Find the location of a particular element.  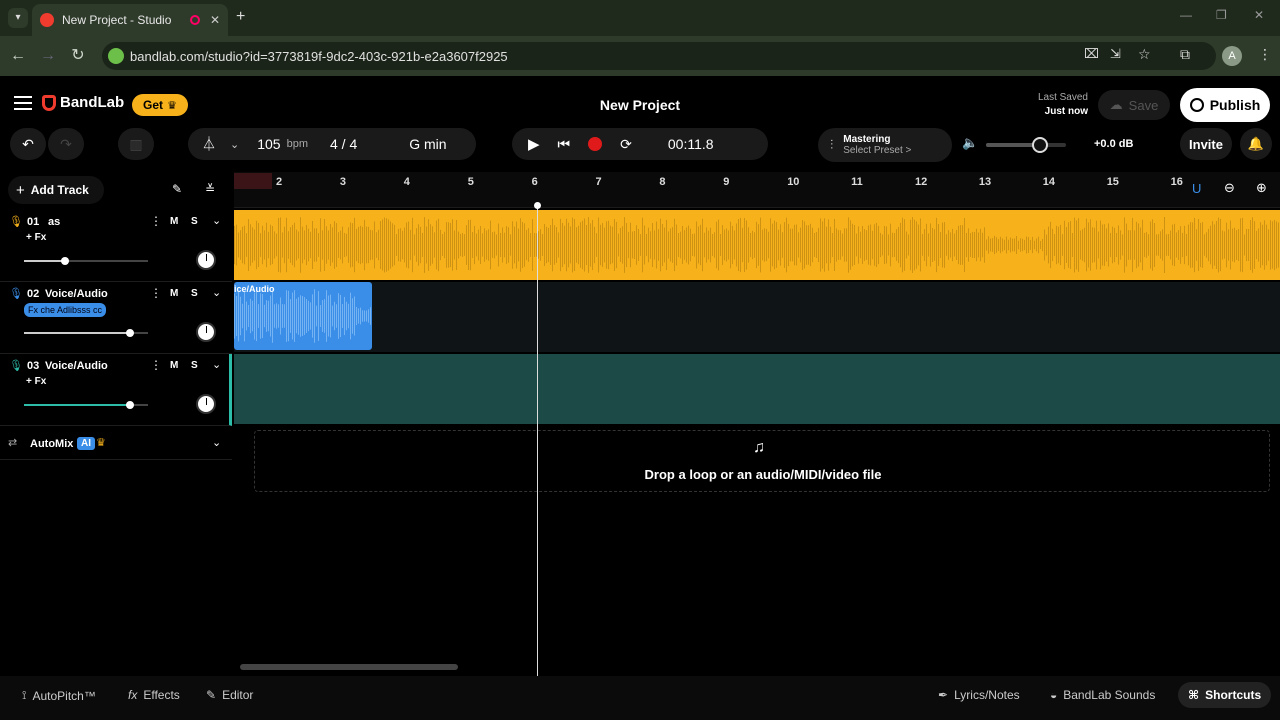

media-off-icon: ⌧ is located at coordinates (1091, 54).